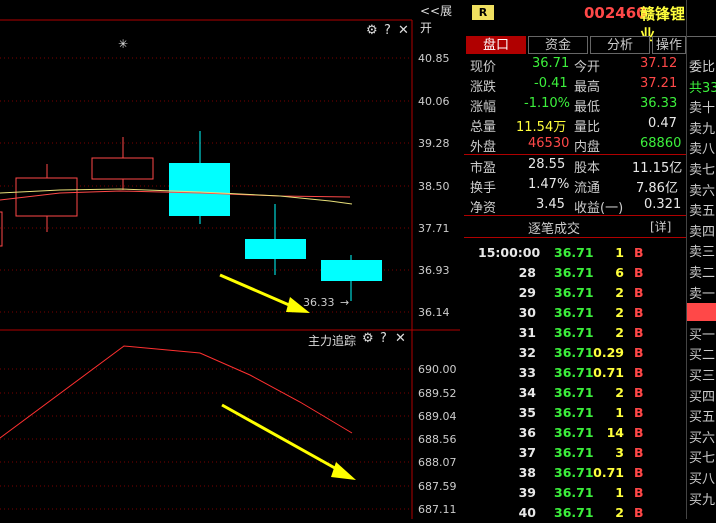 The width and height of the screenshot is (716, 523). What do you see at coordinates (574, 186) in the screenshot?
I see `quote-row-7: 换手 1.47% 流通 7.86亿` at bounding box center [574, 186].